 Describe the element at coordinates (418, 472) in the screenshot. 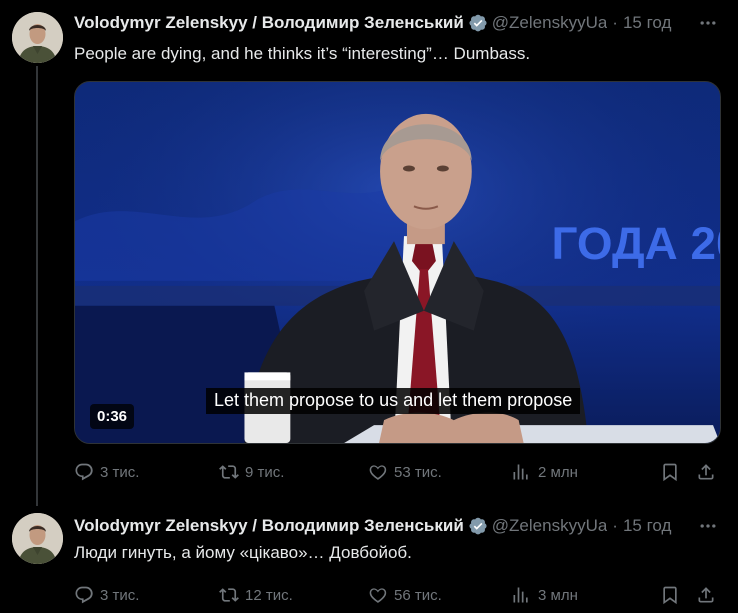

I see `like-count: 53 тис.` at that location.